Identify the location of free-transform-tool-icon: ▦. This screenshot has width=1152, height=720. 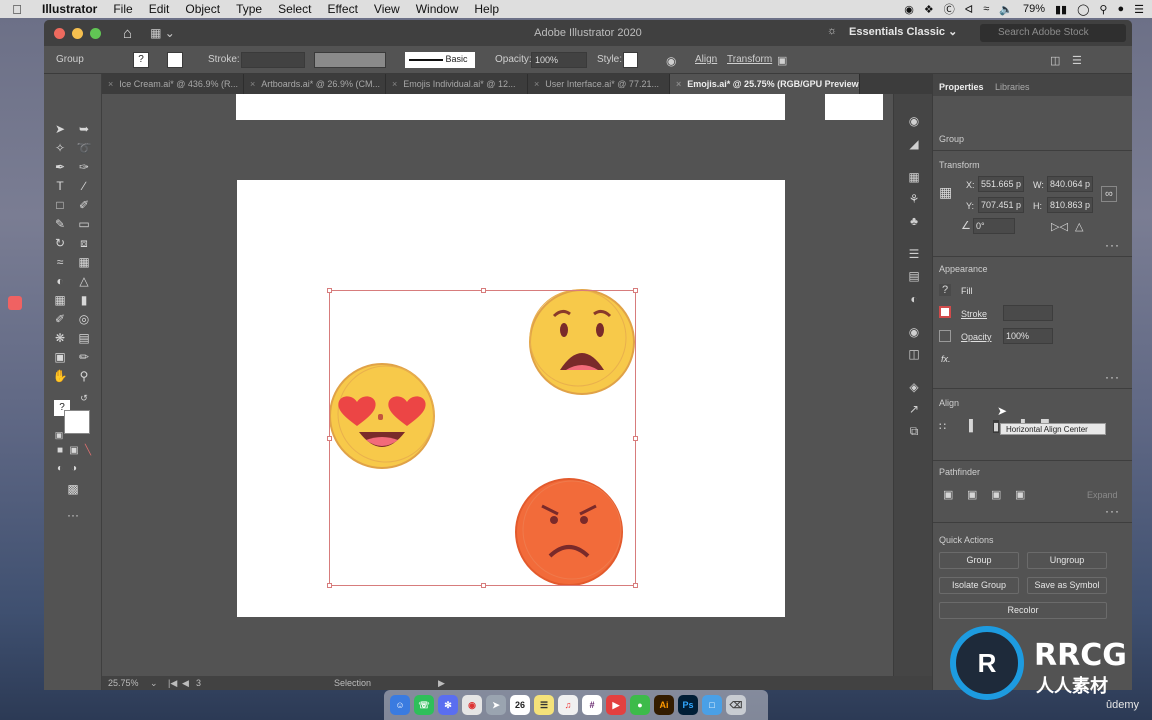
(84, 262).